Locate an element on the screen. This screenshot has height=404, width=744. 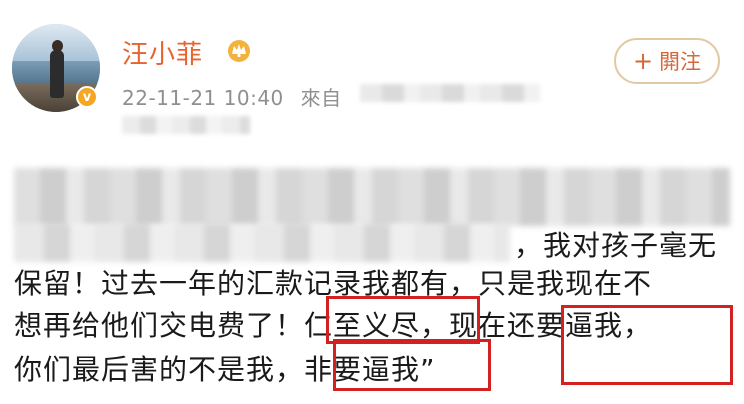
post-timestamp: 22-11-21 10:40 is located at coordinates (203, 98).